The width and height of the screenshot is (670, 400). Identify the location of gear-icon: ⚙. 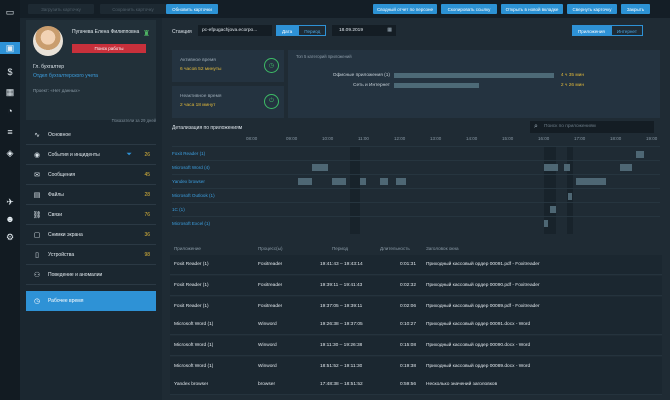
(10, 237).